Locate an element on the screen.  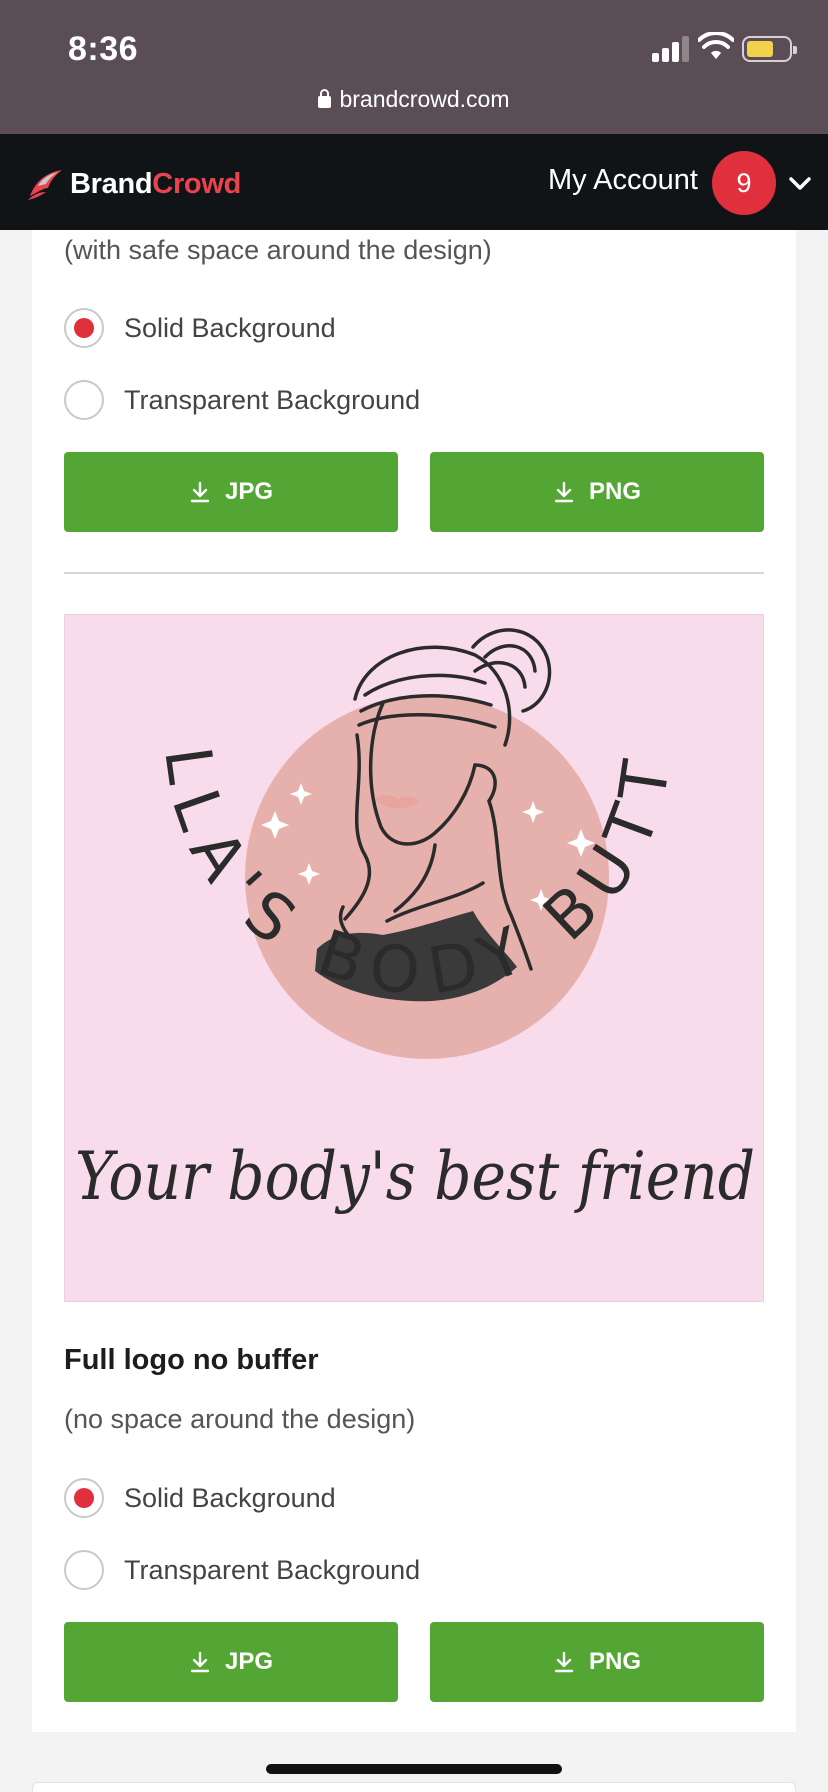
url-bar: brandcrowd.com is located at coordinates (414, 99).